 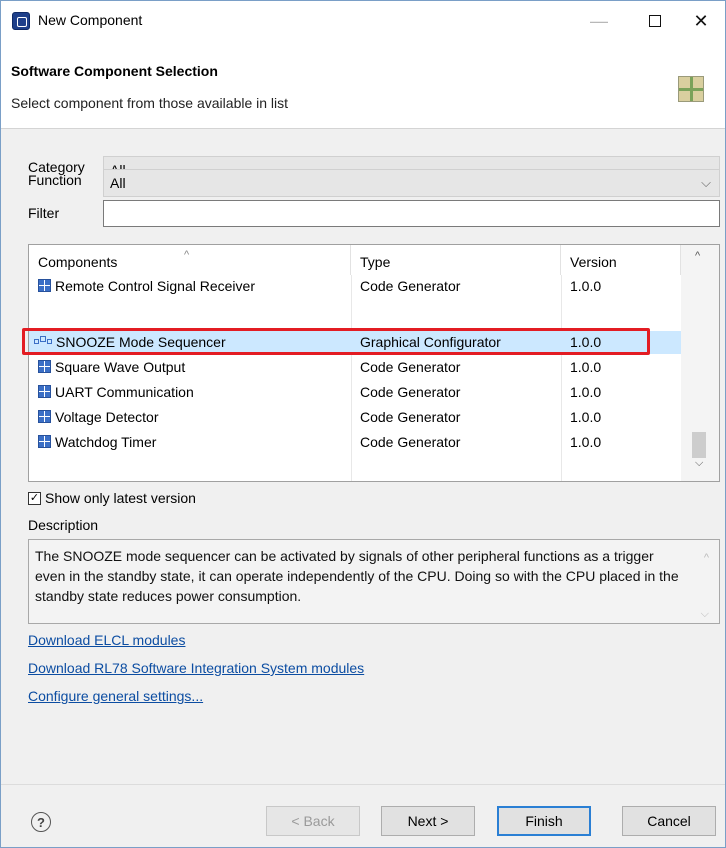 I want to click on filter-input, so click(x=411, y=213).